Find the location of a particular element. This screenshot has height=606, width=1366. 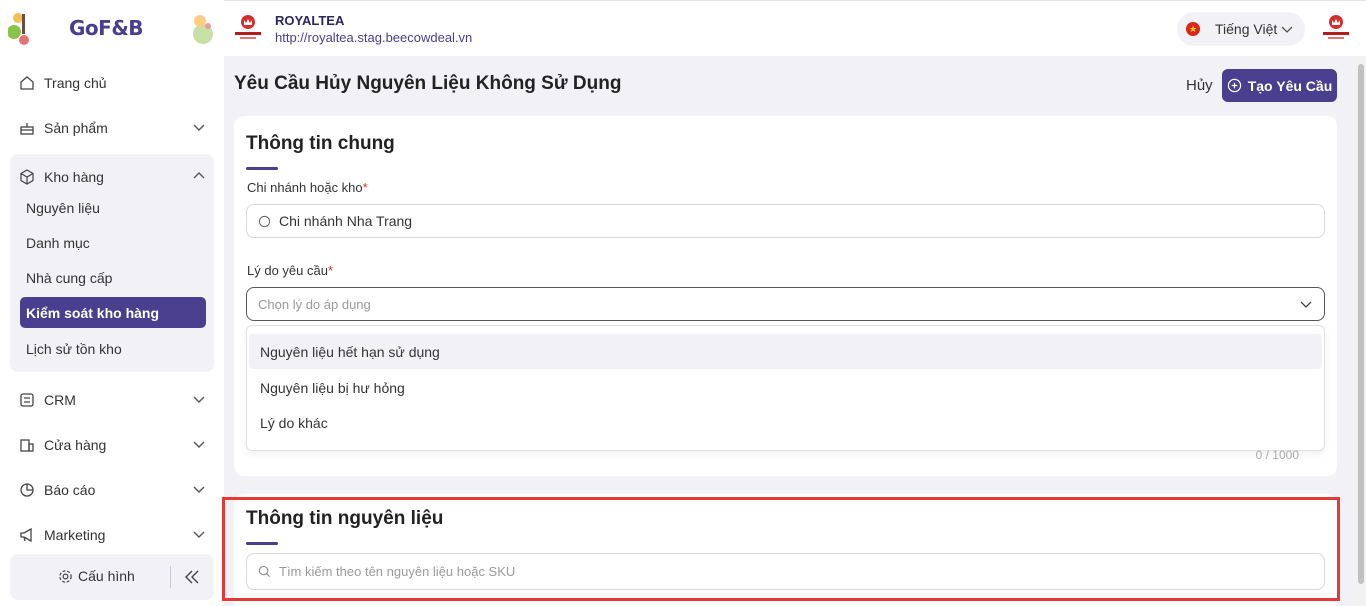

sidebar-item-label: CRM is located at coordinates (60, 399).